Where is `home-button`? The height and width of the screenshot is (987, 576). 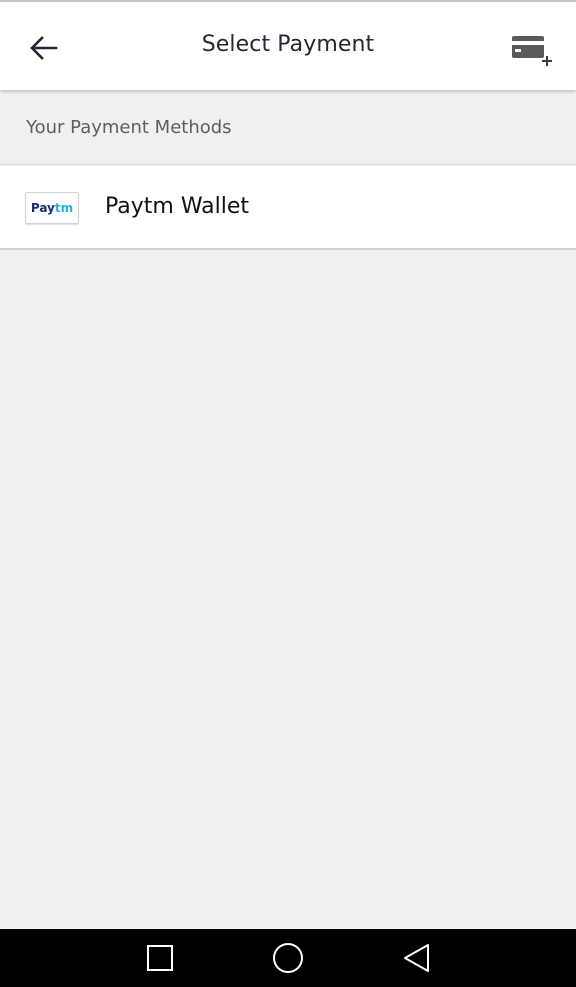
home-button is located at coordinates (288, 958).